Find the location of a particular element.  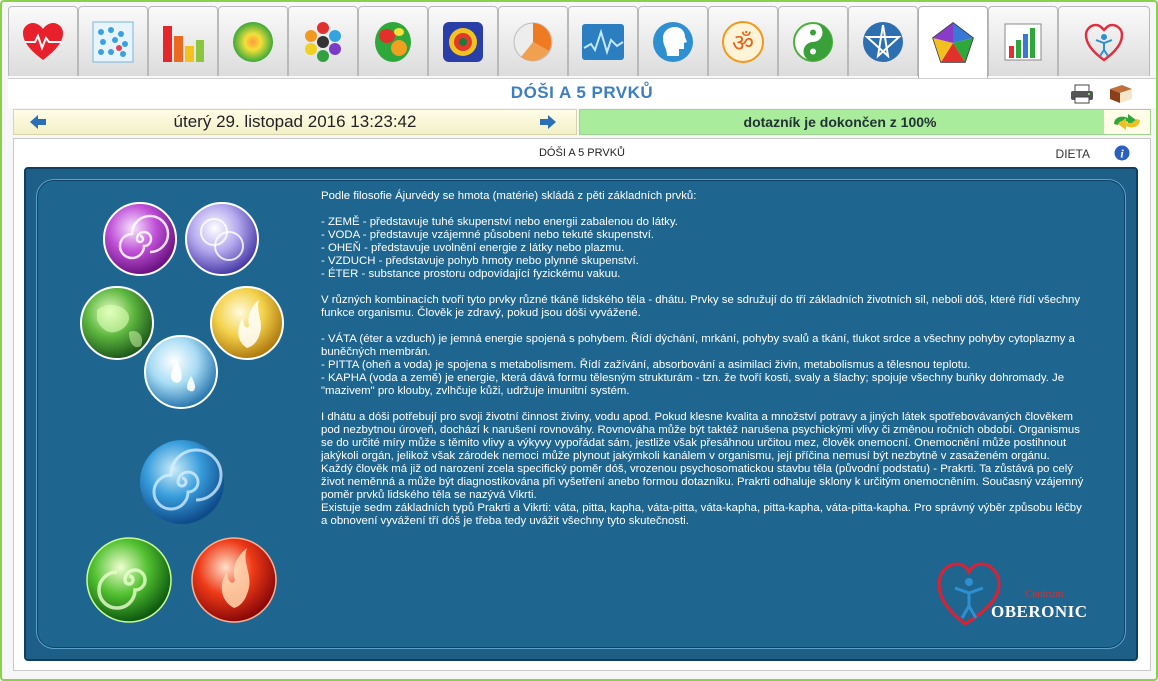

yin-yang-icon is located at coordinates (813, 41).